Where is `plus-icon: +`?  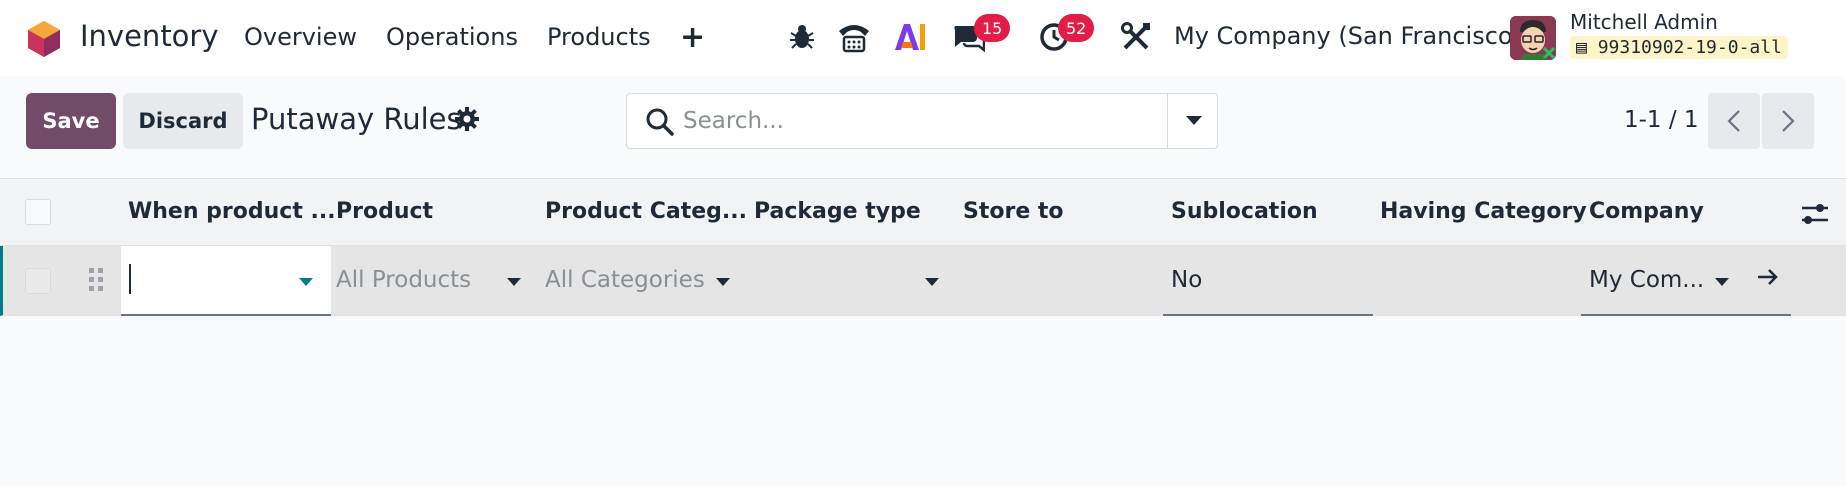 plus-icon: + is located at coordinates (692, 37).